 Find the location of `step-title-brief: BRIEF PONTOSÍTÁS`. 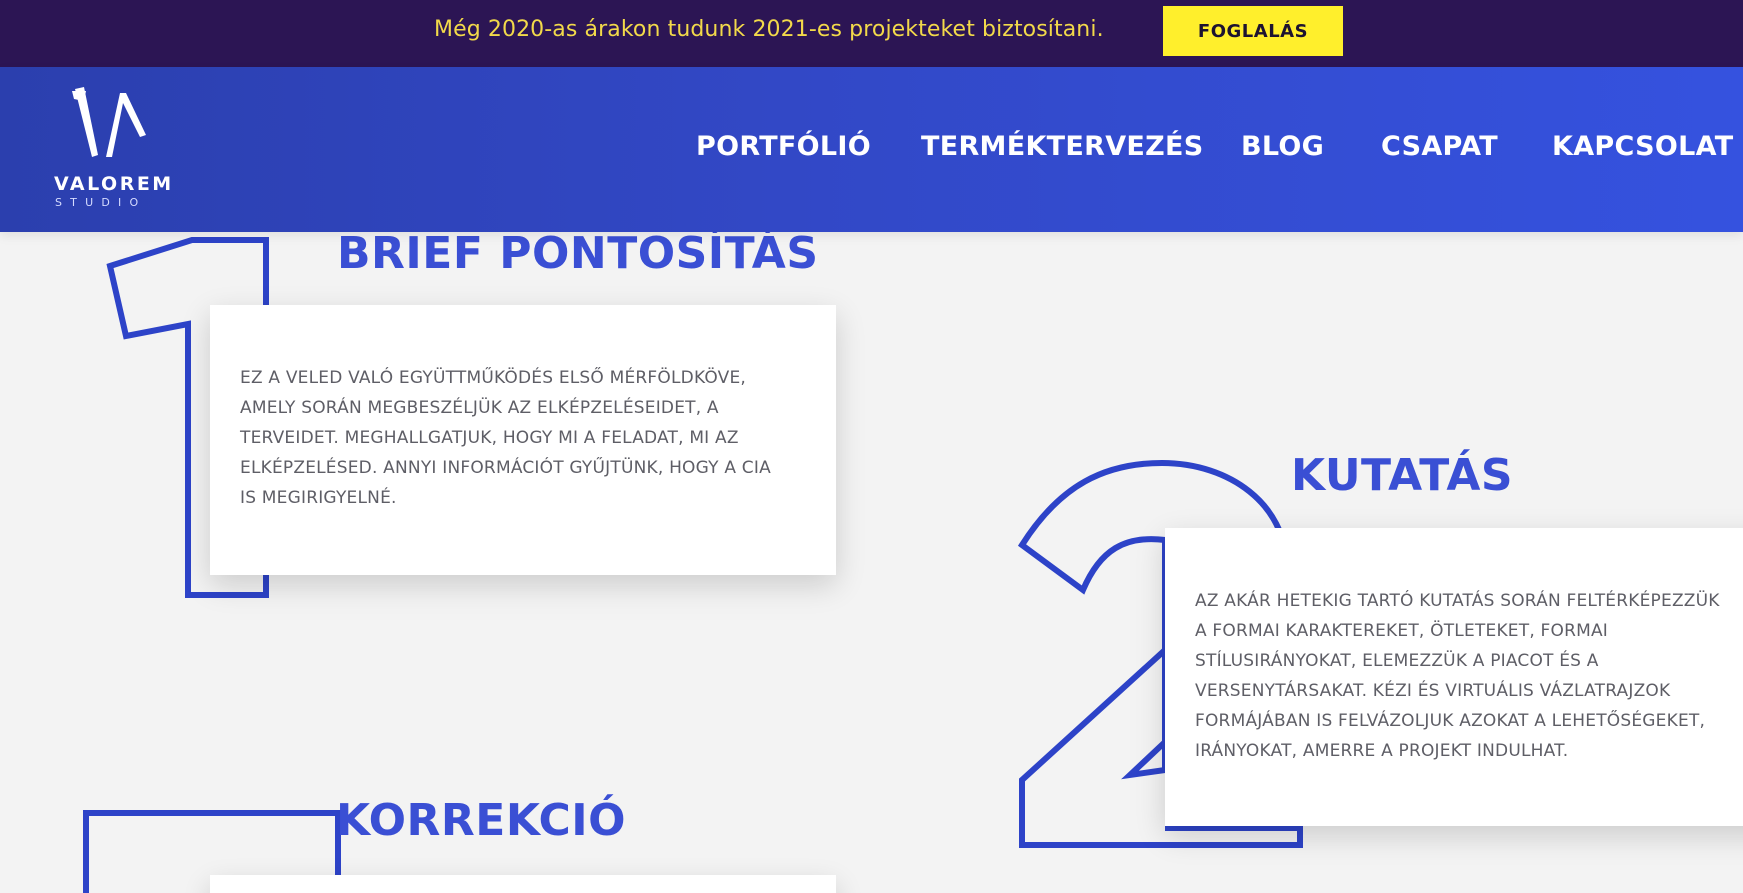

step-title-brief: BRIEF PONTOSÍTÁS is located at coordinates (578, 253).